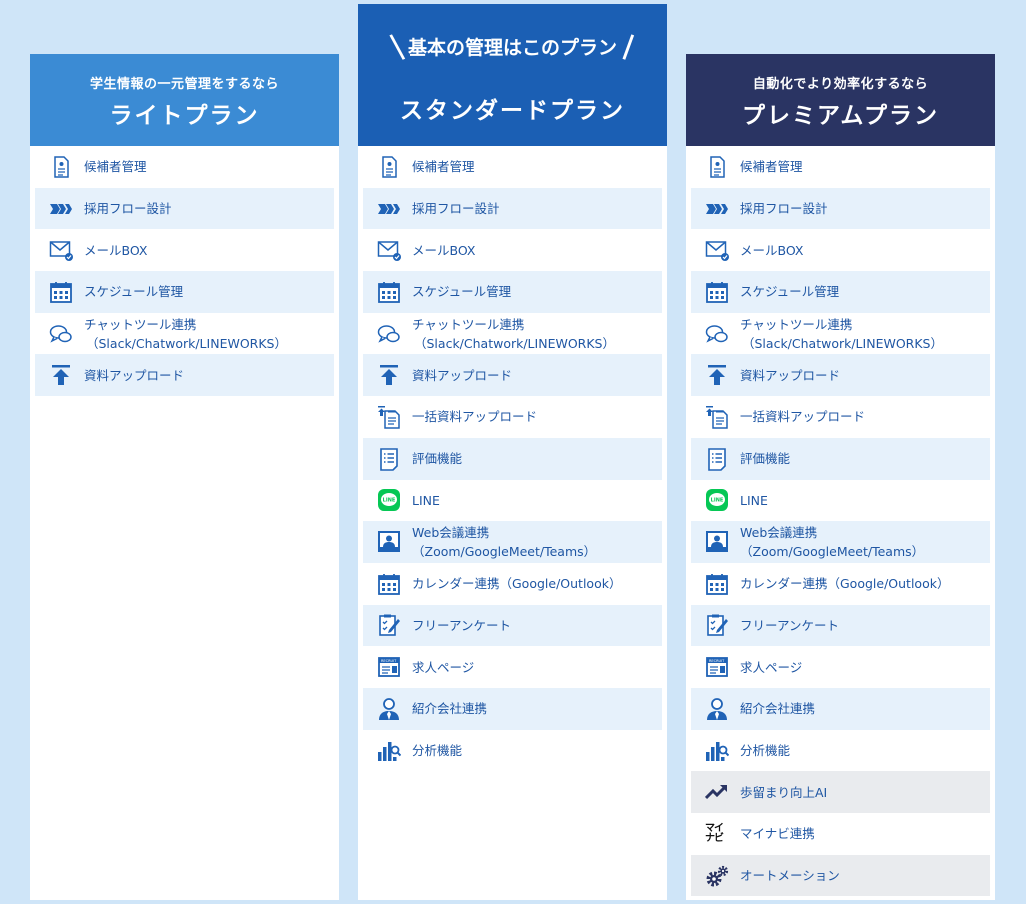 Image resolution: width=1026 pixels, height=904 pixels. I want to click on plan-badge: | 基本の管理はこのプラン |, so click(512, 46).